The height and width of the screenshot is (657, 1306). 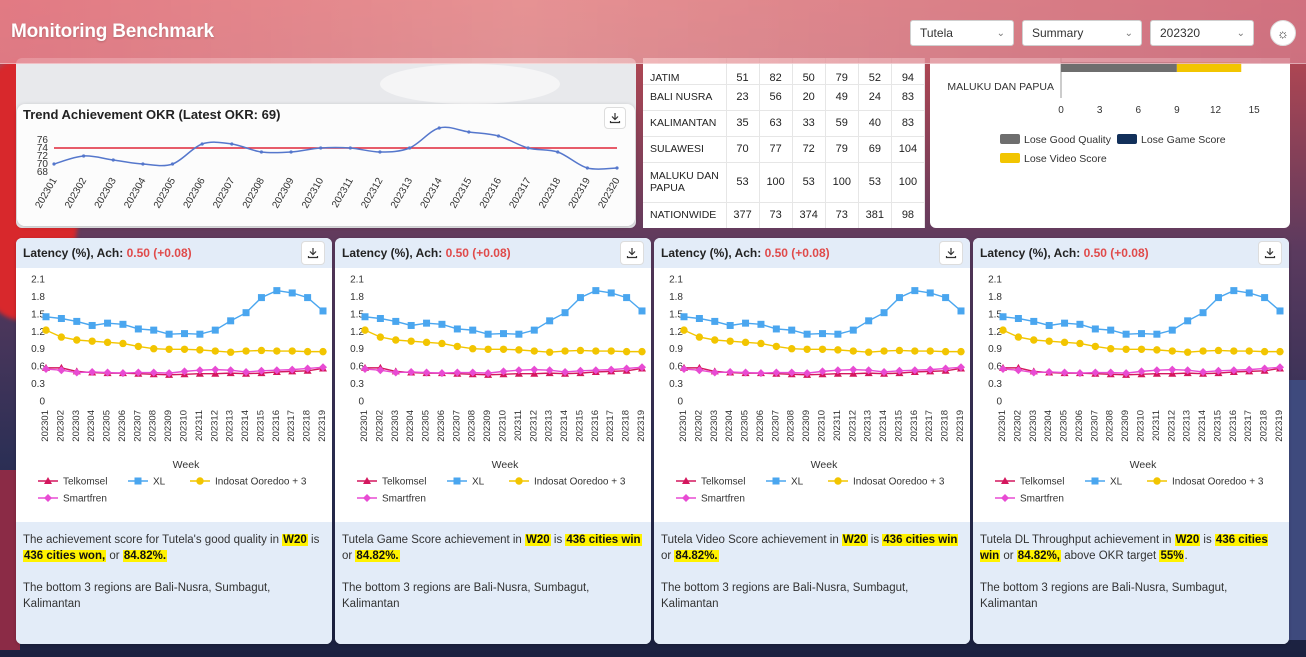 What do you see at coordinates (875, 97) in the screenshot?
I see `region-value-cell: 24` at bounding box center [875, 97].